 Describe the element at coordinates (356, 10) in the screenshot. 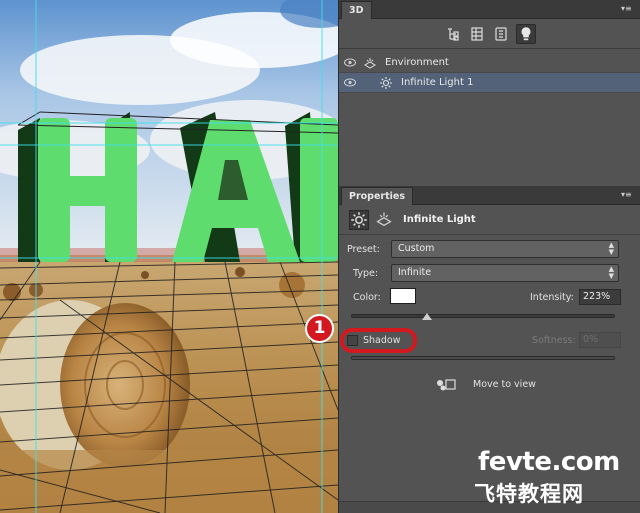

I see `tab-3d: 3D` at that location.